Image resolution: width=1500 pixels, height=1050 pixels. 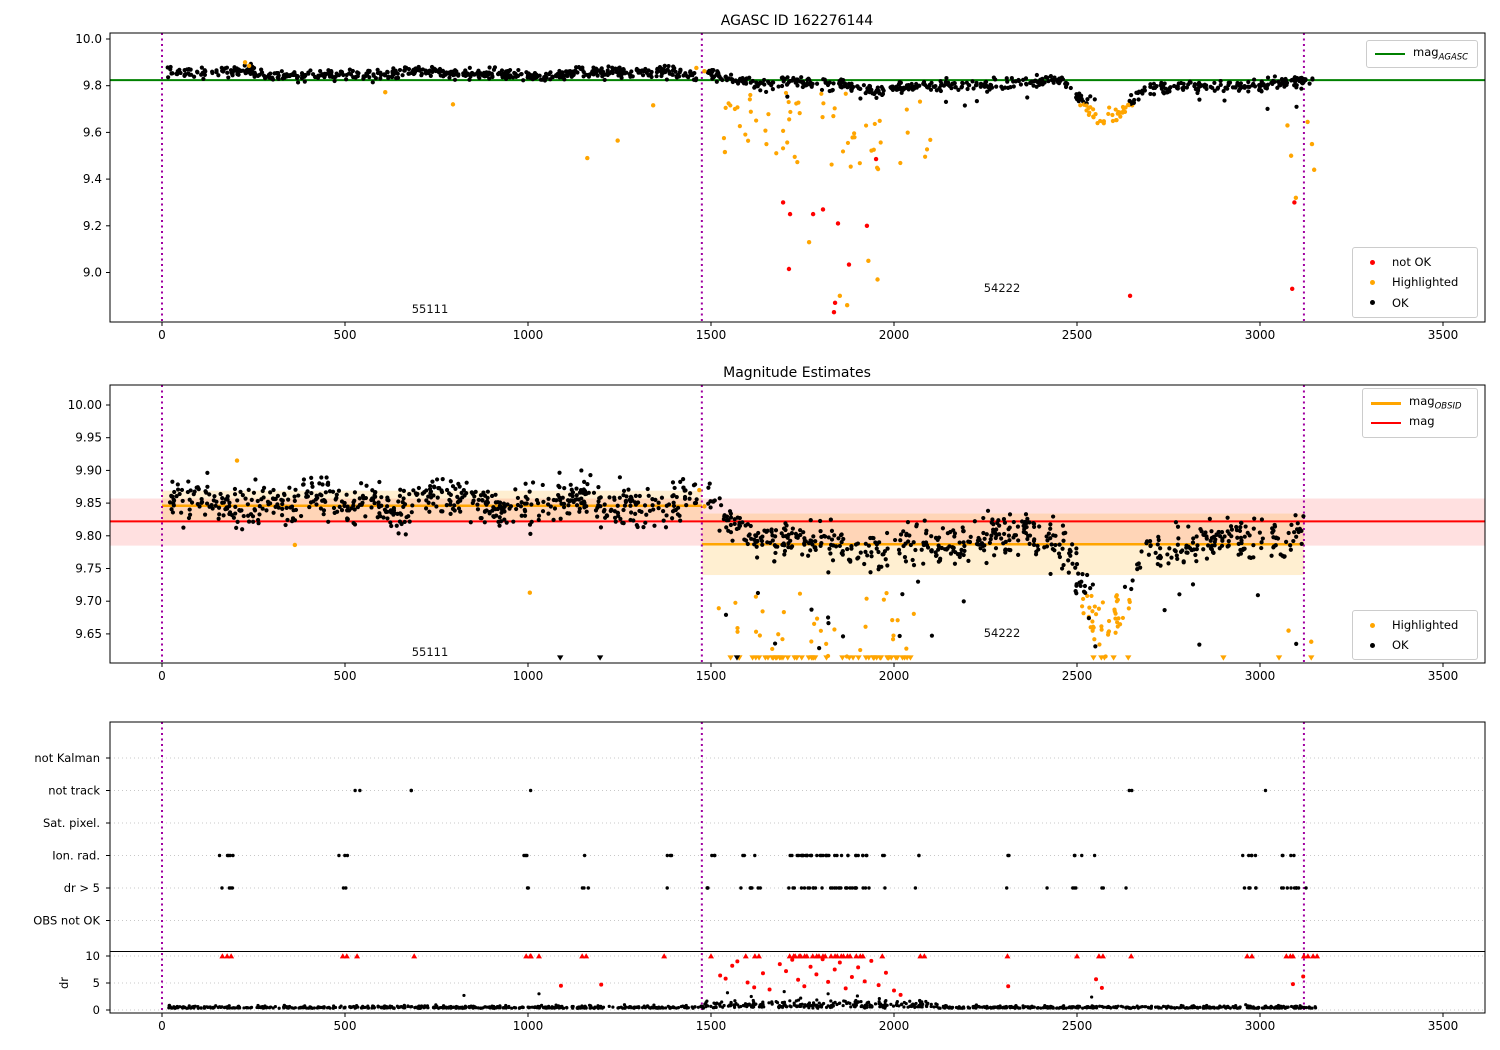 What do you see at coordinates (430, 309) in the screenshot?
I see `obsid-annotation-55111-top: 55111` at bounding box center [430, 309].